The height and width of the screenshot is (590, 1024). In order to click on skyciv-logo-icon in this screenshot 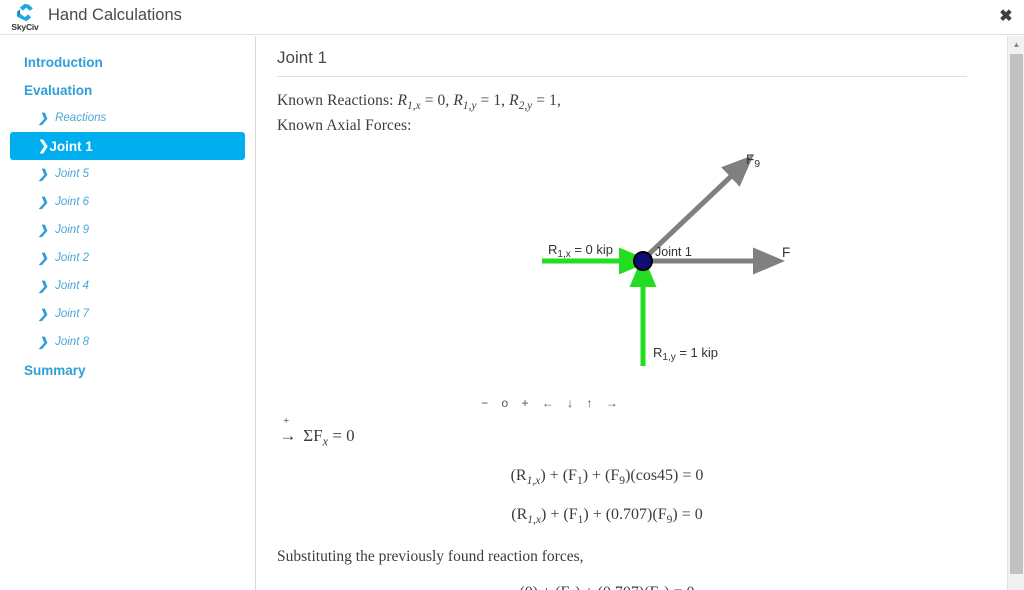, I will do `click(25, 12)`.